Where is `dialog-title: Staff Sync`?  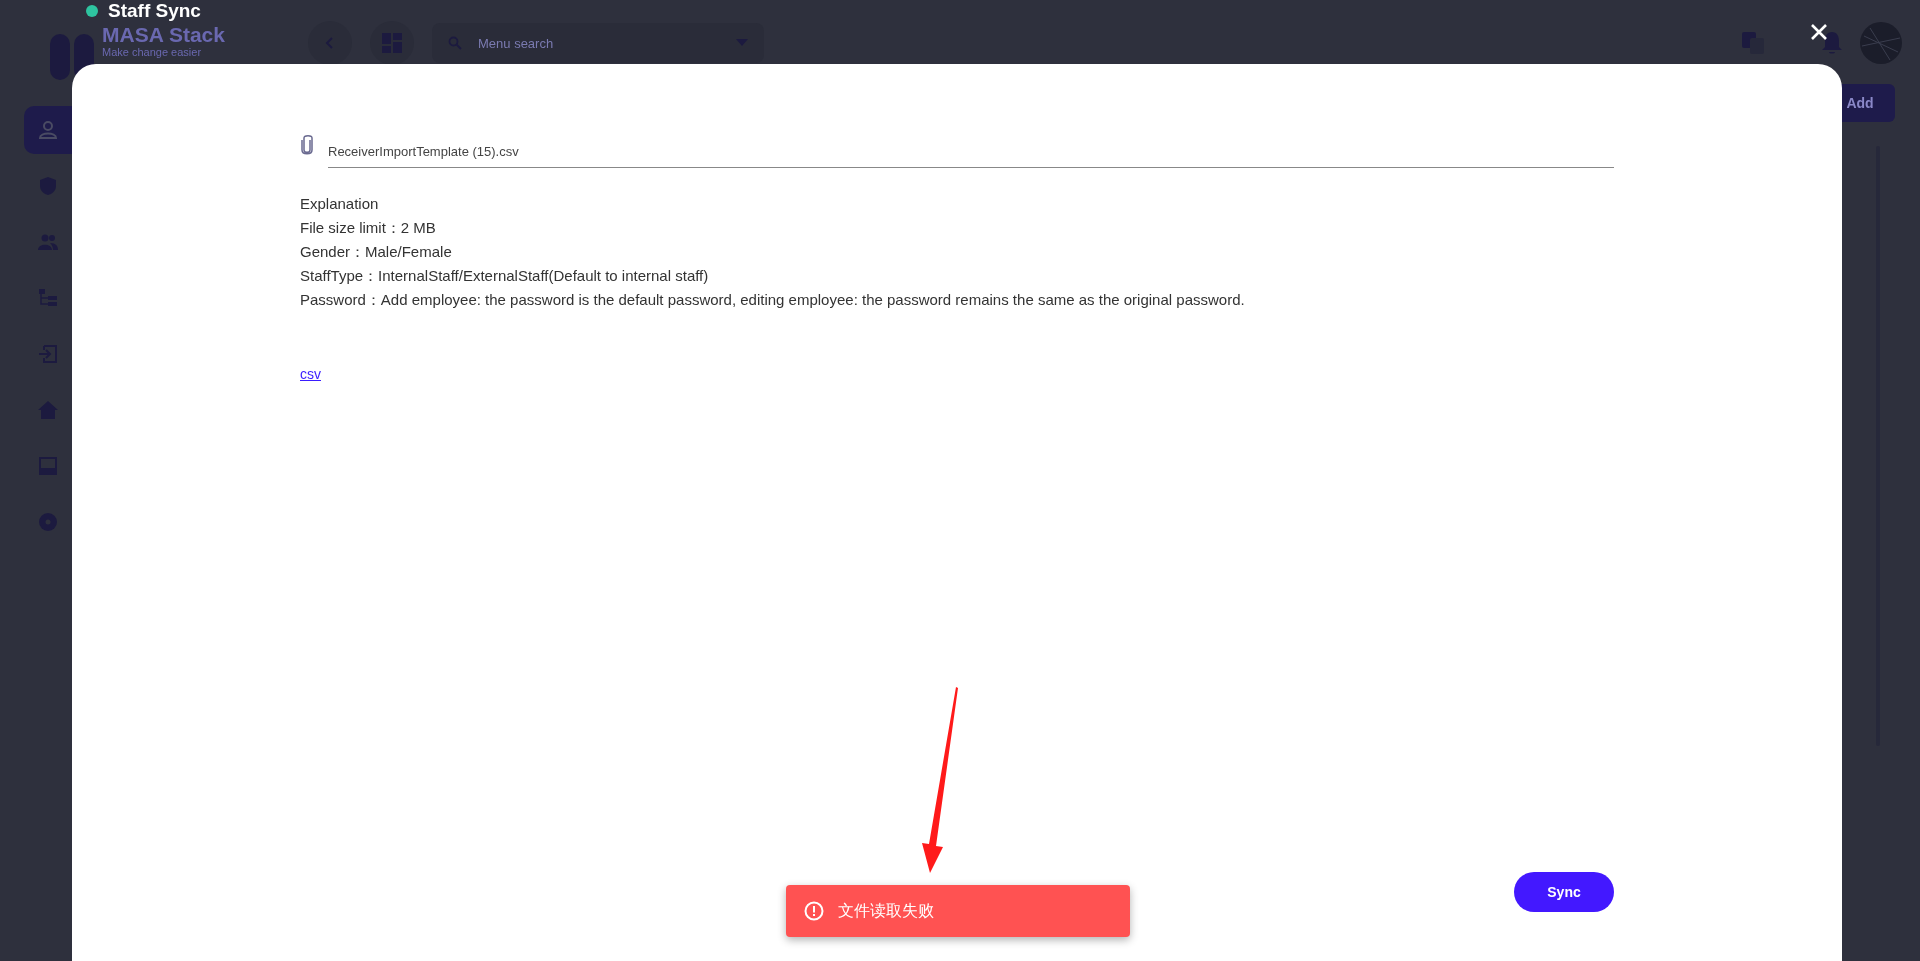
dialog-title: Staff Sync is located at coordinates (154, 11).